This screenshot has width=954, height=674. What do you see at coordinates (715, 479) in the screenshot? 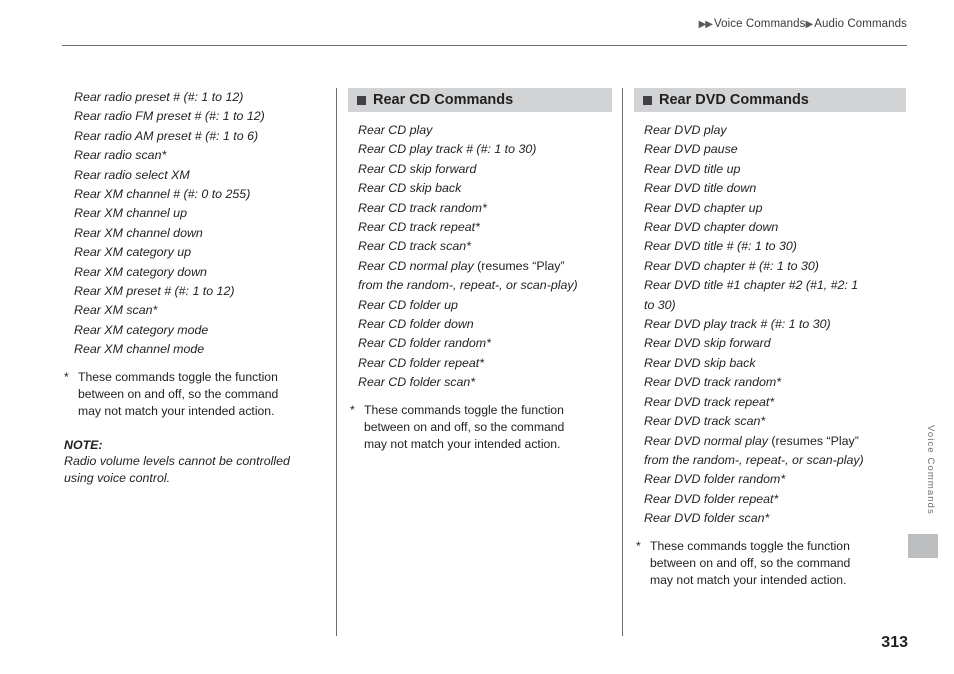
I see `command-text: Rear DVD folder random*` at bounding box center [715, 479].